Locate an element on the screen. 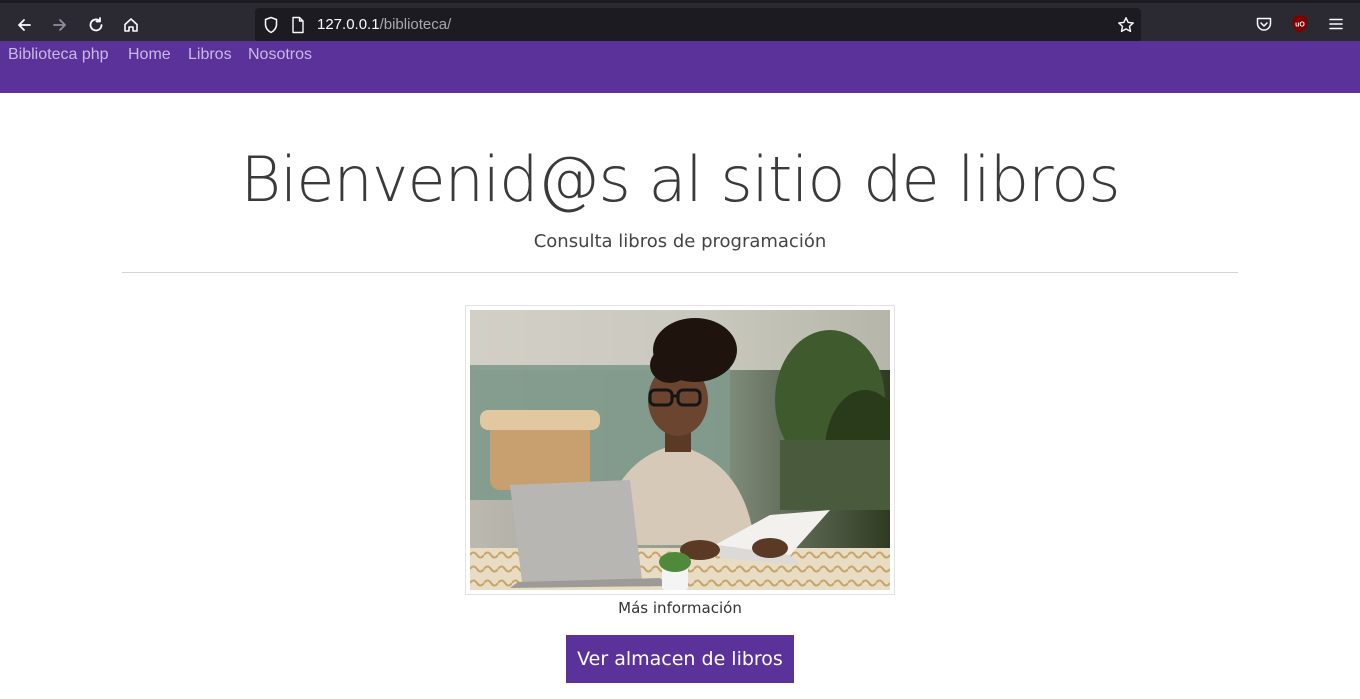 The width and height of the screenshot is (1360, 699). home-icon is located at coordinates (131, 25).